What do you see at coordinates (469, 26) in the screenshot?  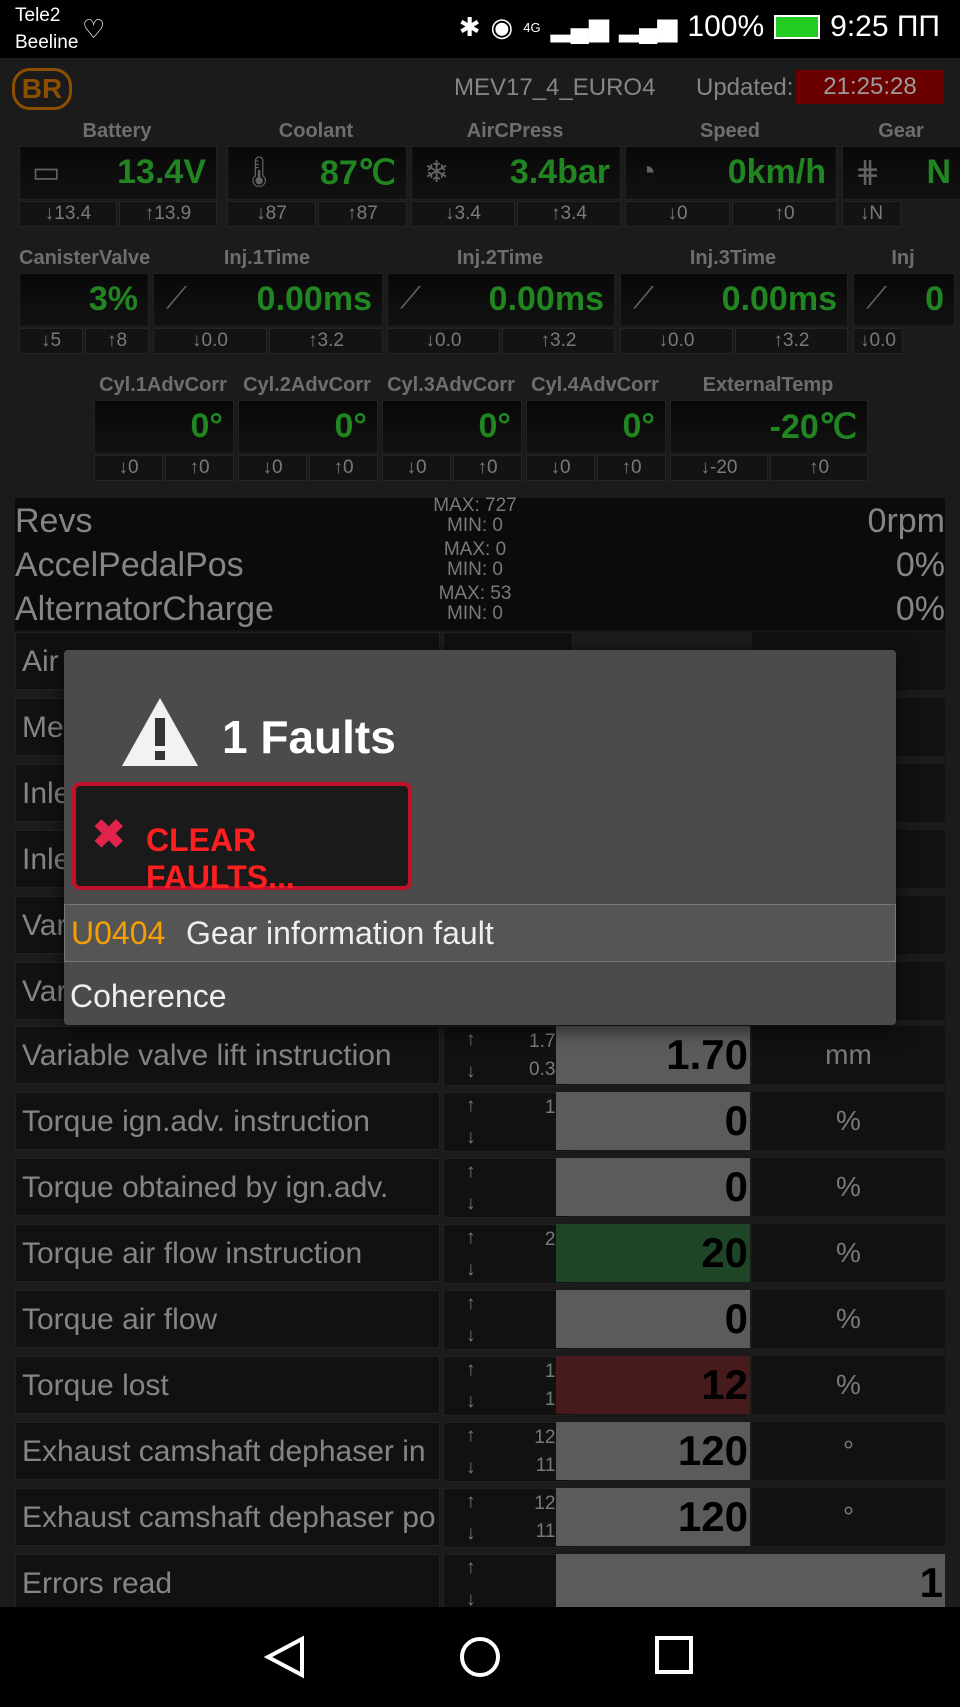 I see `bluetooth-icon: ✱` at bounding box center [469, 26].